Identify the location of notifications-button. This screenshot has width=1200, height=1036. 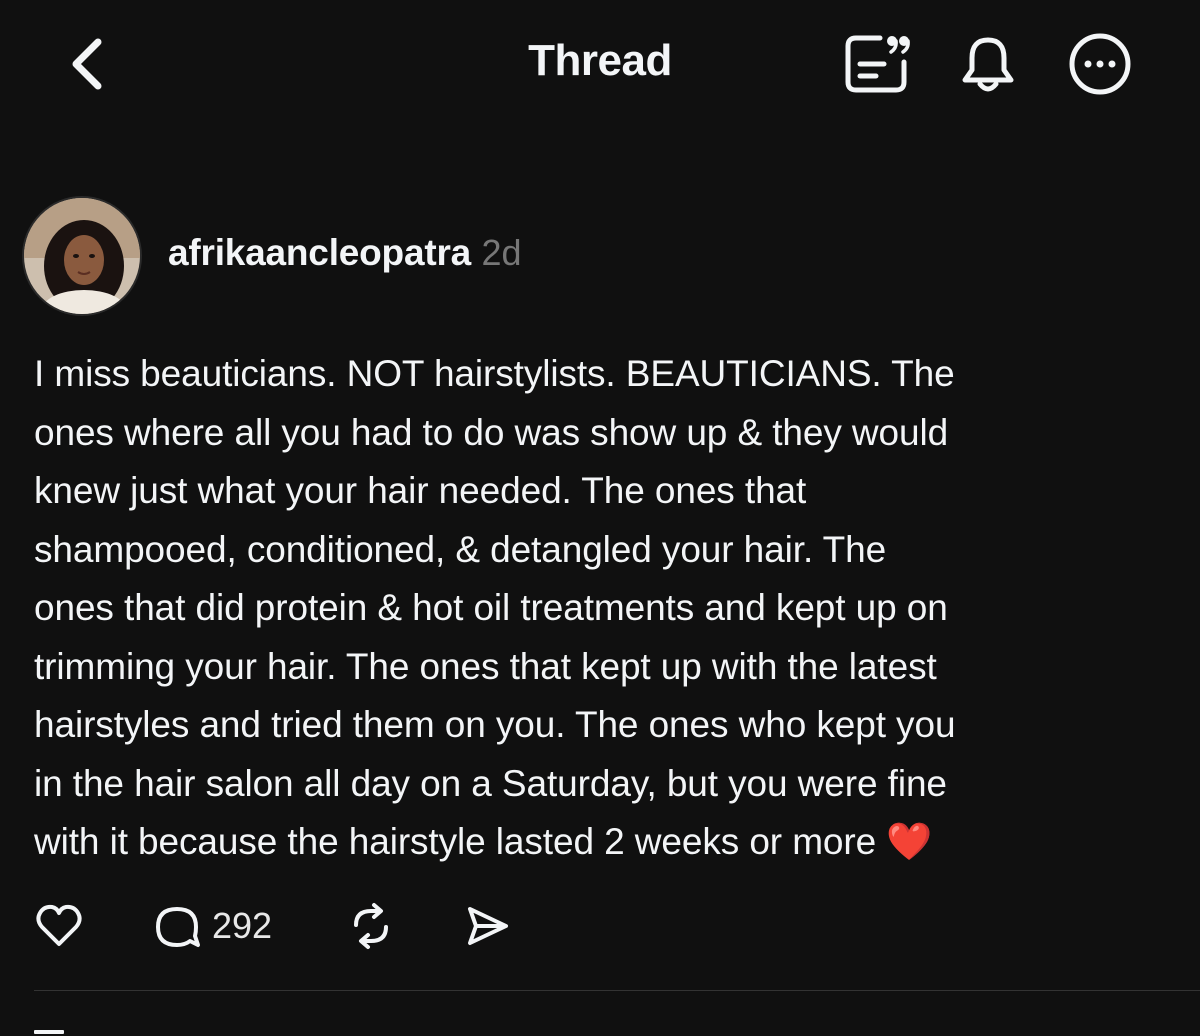
(988, 64).